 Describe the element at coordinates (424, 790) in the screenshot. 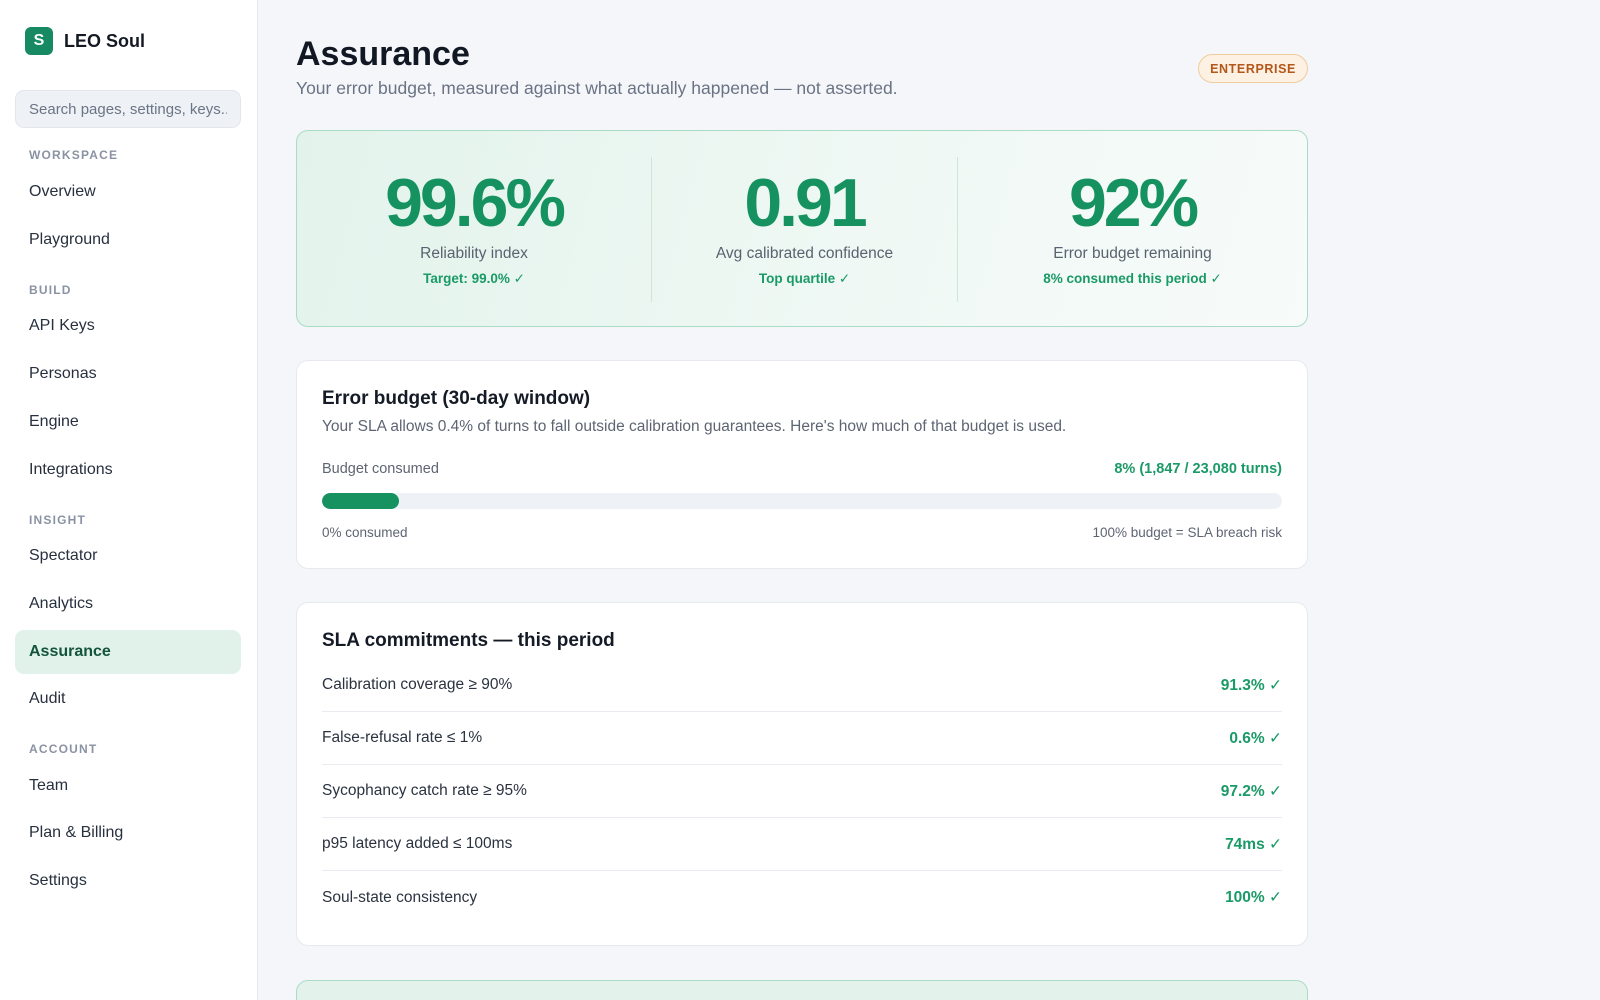

I see `sla-name: Sycophancy catch rate ≥ 95%` at that location.